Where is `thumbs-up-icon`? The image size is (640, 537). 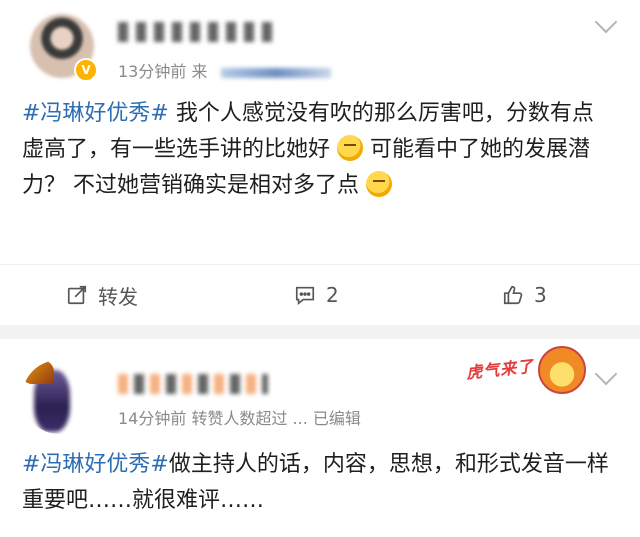
thumbs-up-icon is located at coordinates (513, 295).